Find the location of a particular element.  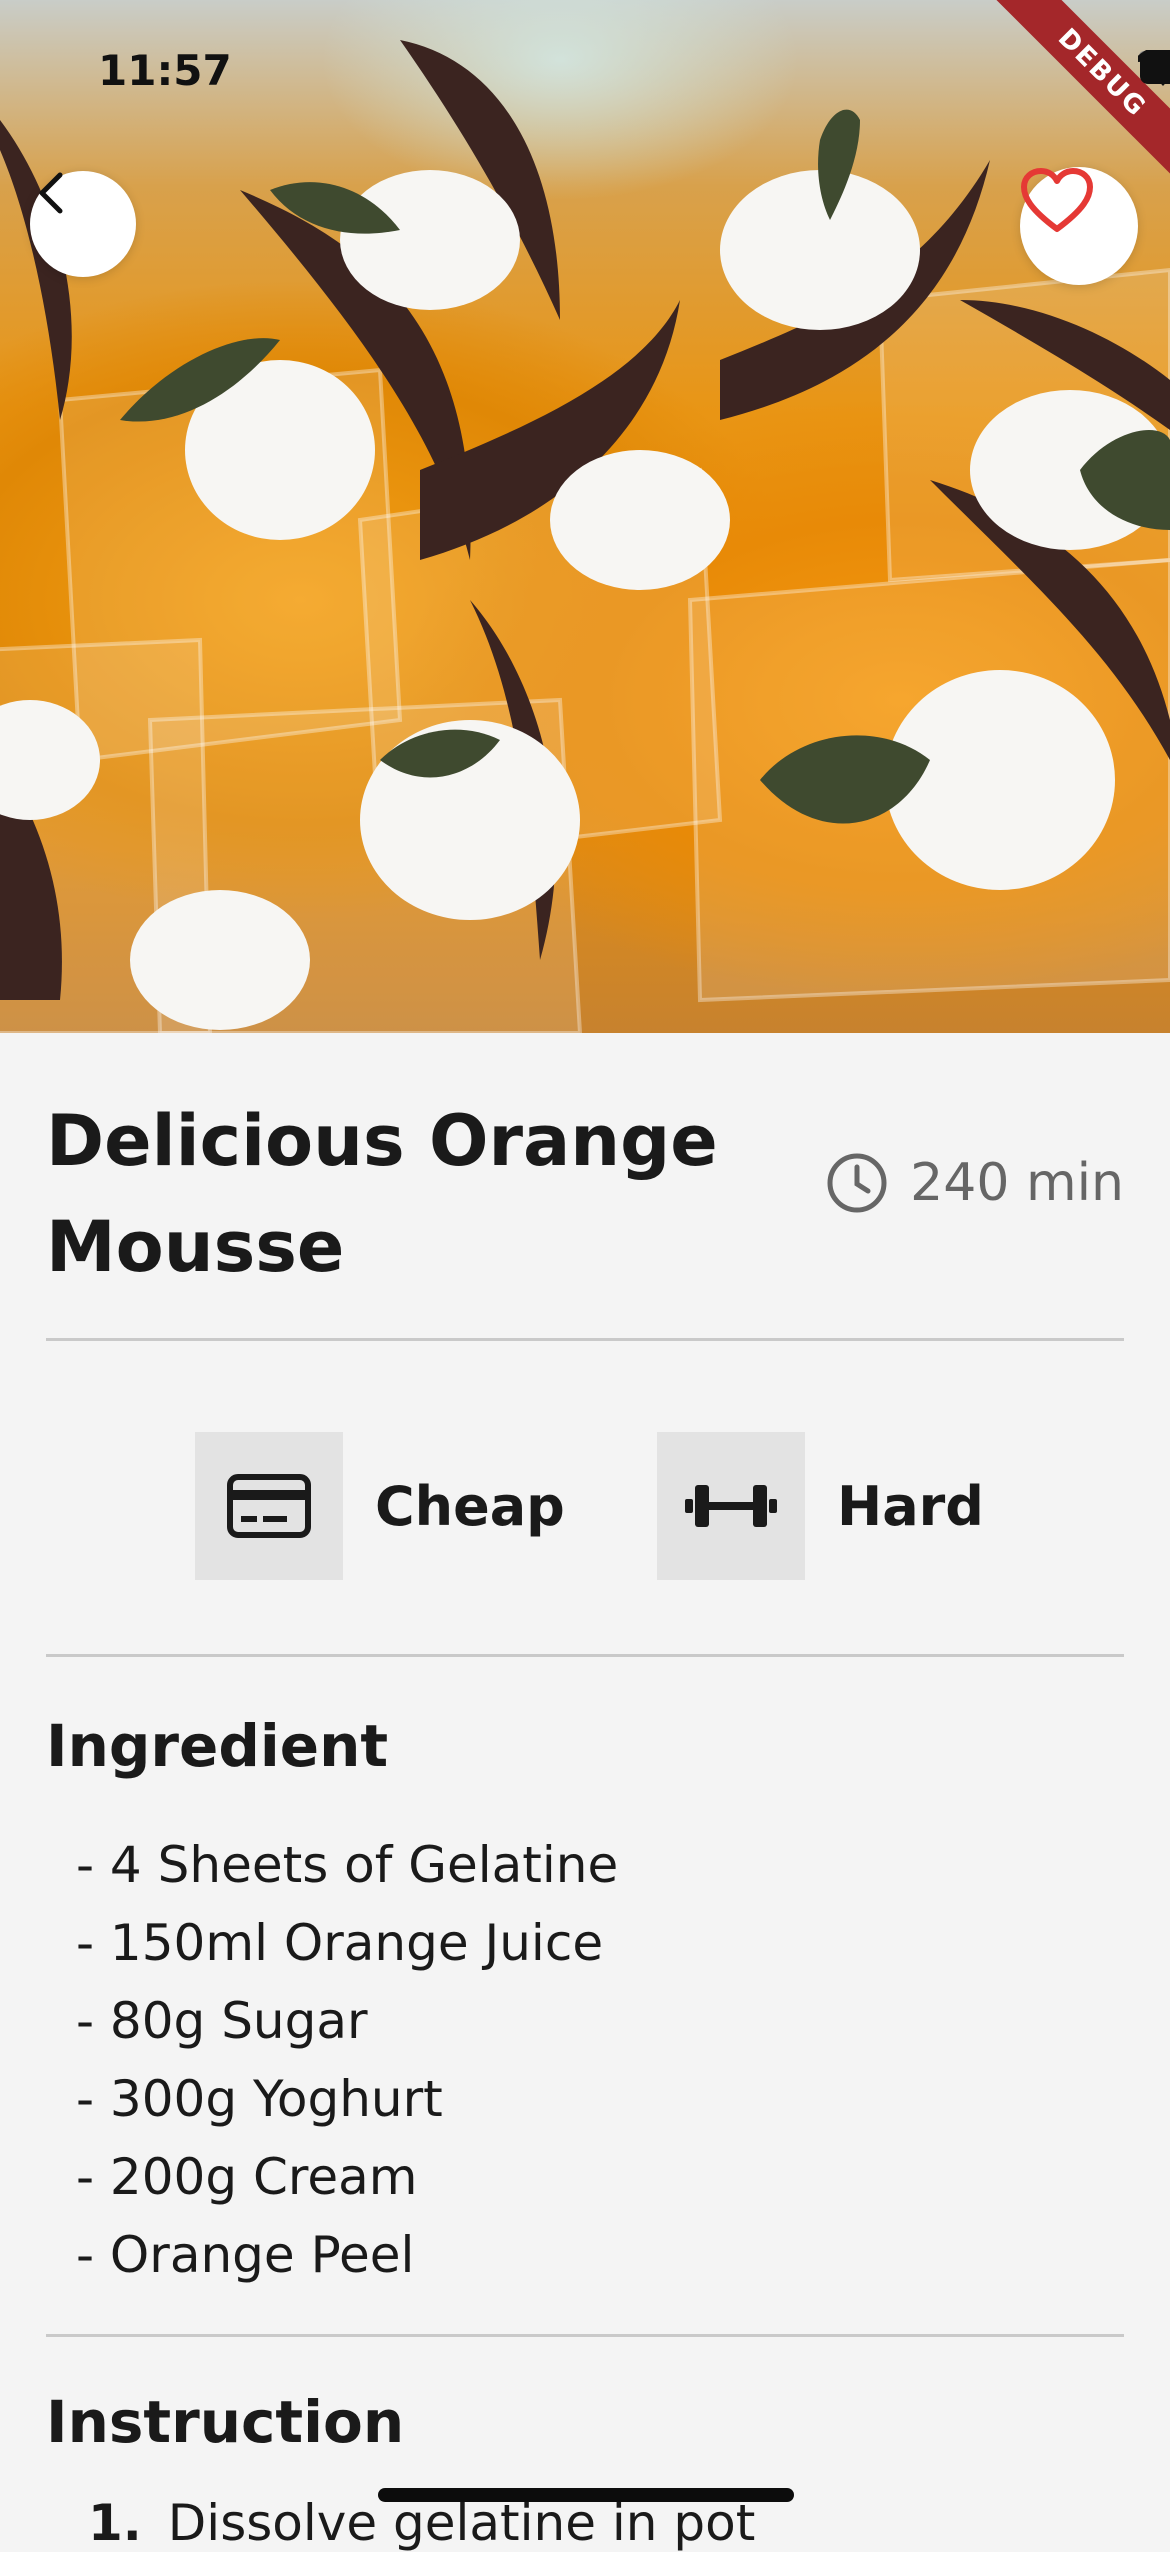

credit-card-icon is located at coordinates (269, 1506).